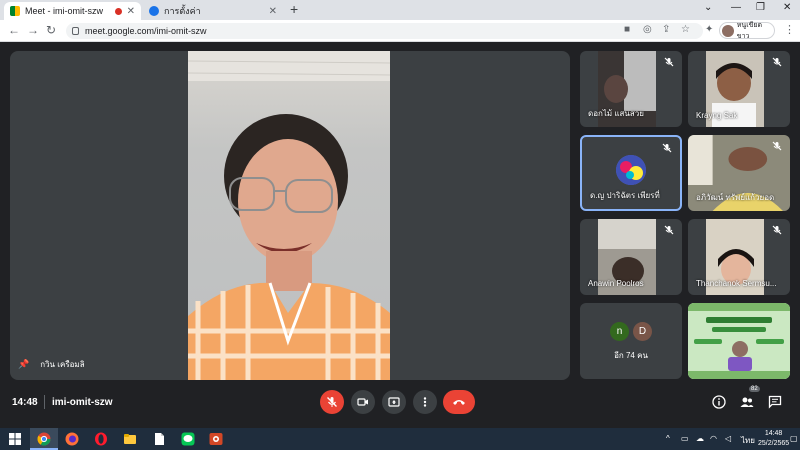  Describe the element at coordinates (213, 11) in the screenshot. I see `tab-settings: การตั้งค่า ✕` at that location.